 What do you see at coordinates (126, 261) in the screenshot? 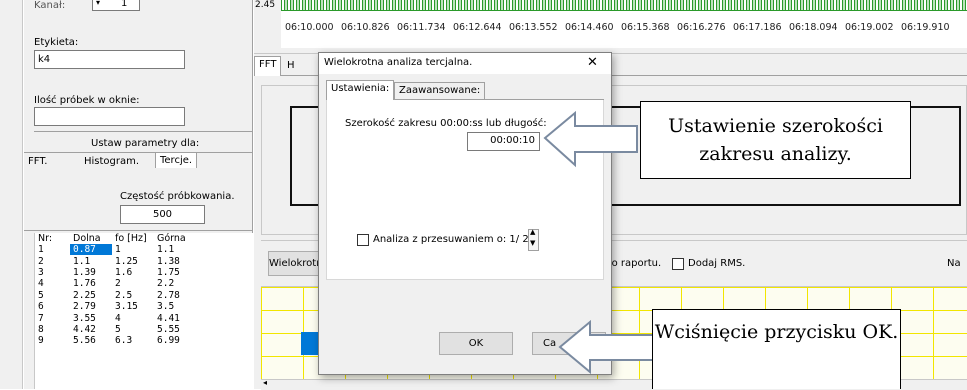
I see `cell: 1.25` at bounding box center [126, 261].